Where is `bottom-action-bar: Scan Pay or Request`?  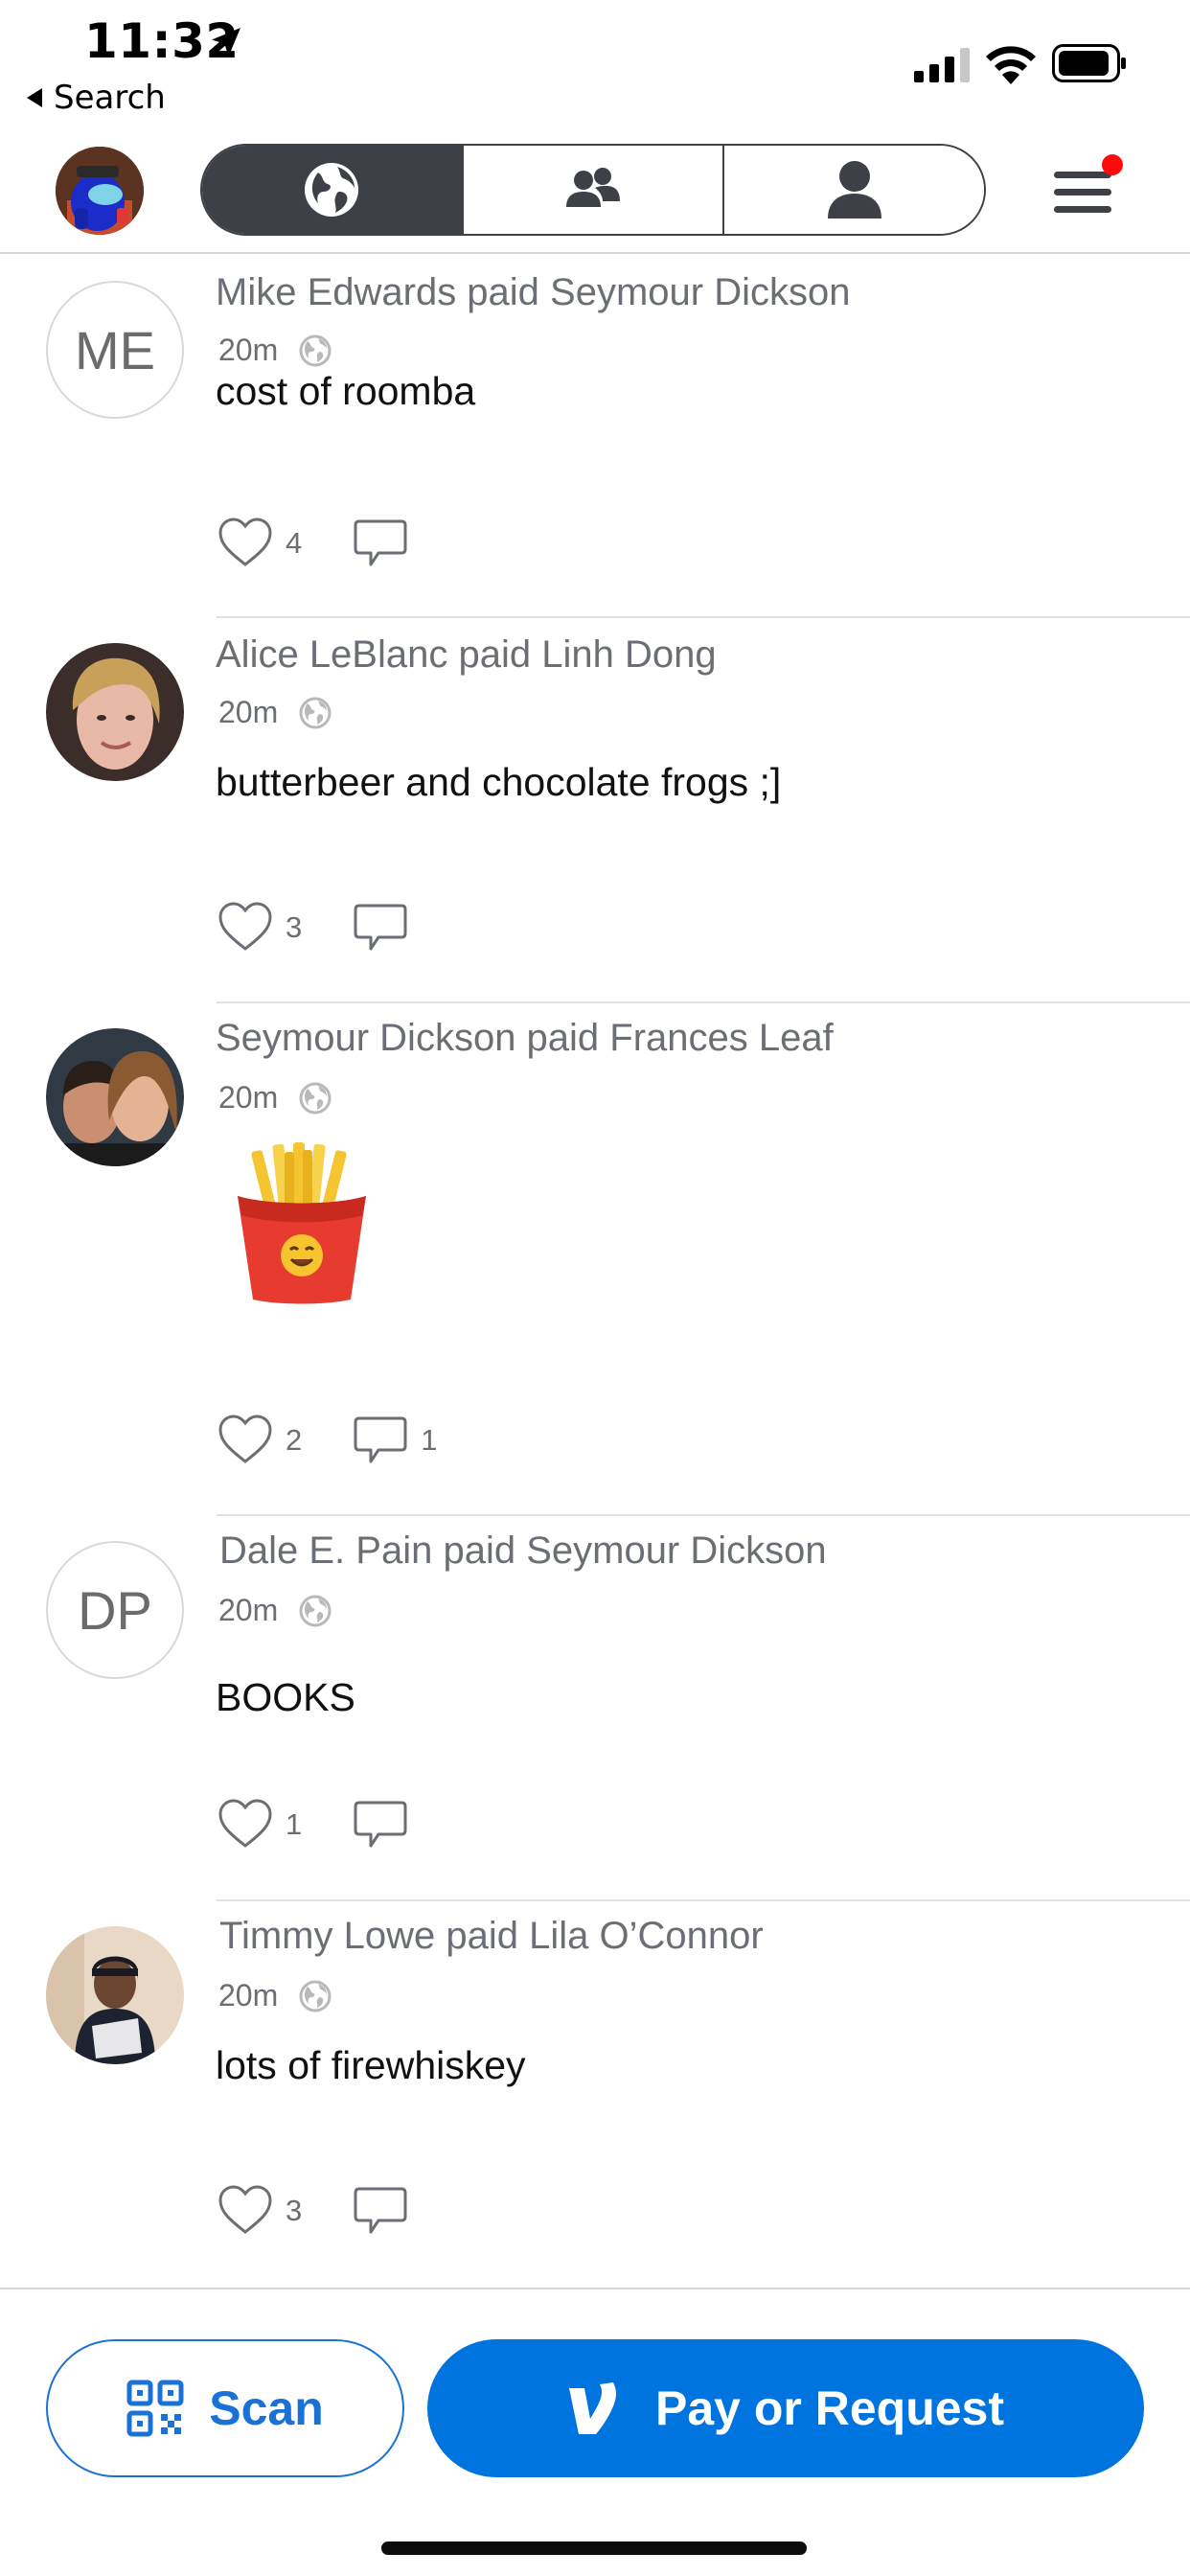 bottom-action-bar: Scan Pay or Request is located at coordinates (595, 2432).